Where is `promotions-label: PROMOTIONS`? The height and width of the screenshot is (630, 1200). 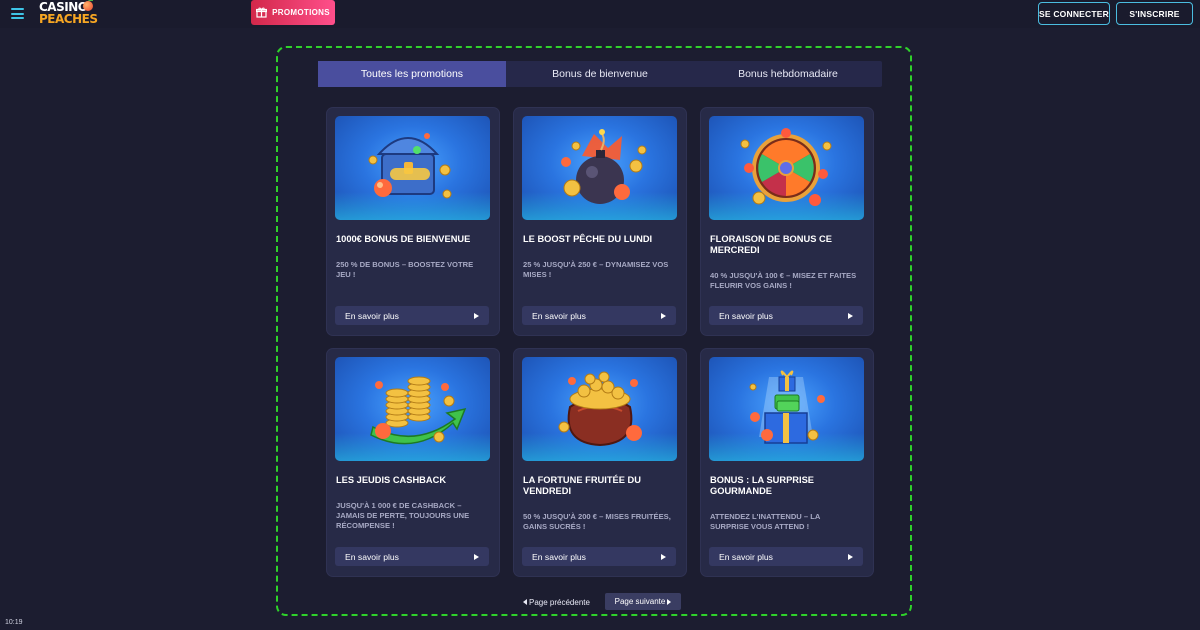
promotions-label: PROMOTIONS is located at coordinates (301, 12).